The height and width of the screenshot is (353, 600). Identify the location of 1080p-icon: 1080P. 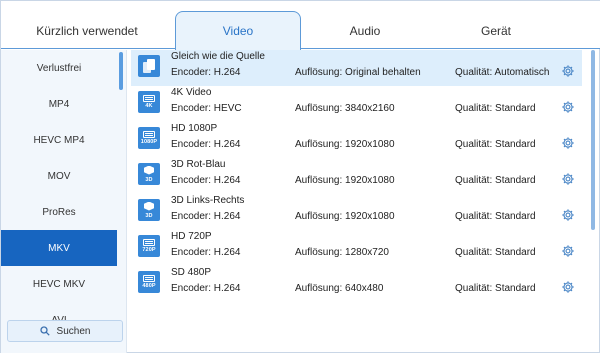
(149, 138).